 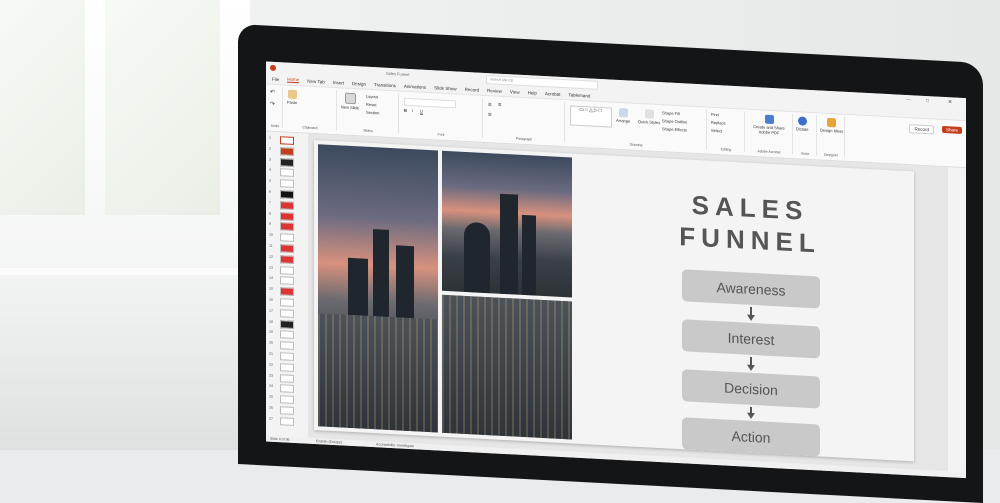 What do you see at coordinates (921, 129) in the screenshot?
I see `record-button: Record` at bounding box center [921, 129].